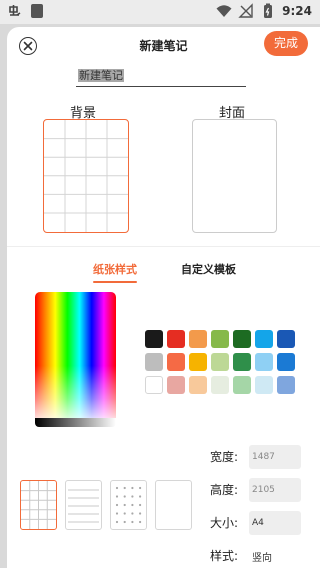  Describe the element at coordinates (286, 43) in the screenshot. I see `done-button: 完成` at that location.